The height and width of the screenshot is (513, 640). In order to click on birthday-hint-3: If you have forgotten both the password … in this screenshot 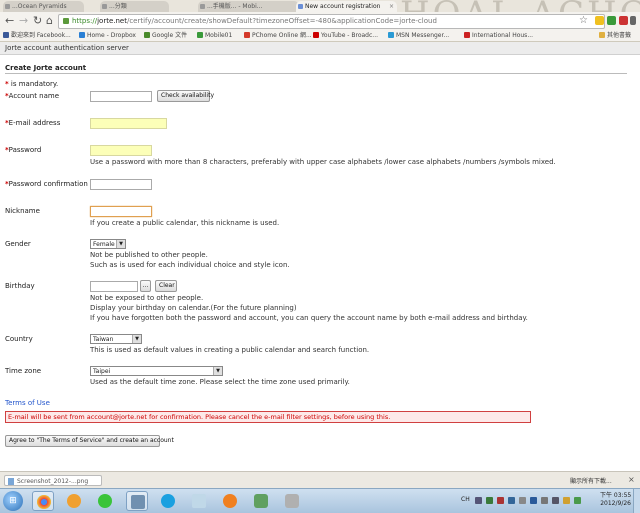, I will do `click(309, 318)`.